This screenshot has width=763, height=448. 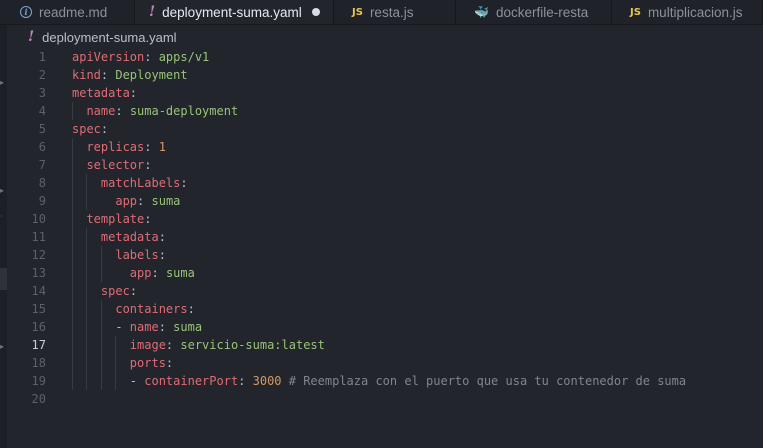 I want to click on yaml-key: containerPort, so click(x=191, y=381).